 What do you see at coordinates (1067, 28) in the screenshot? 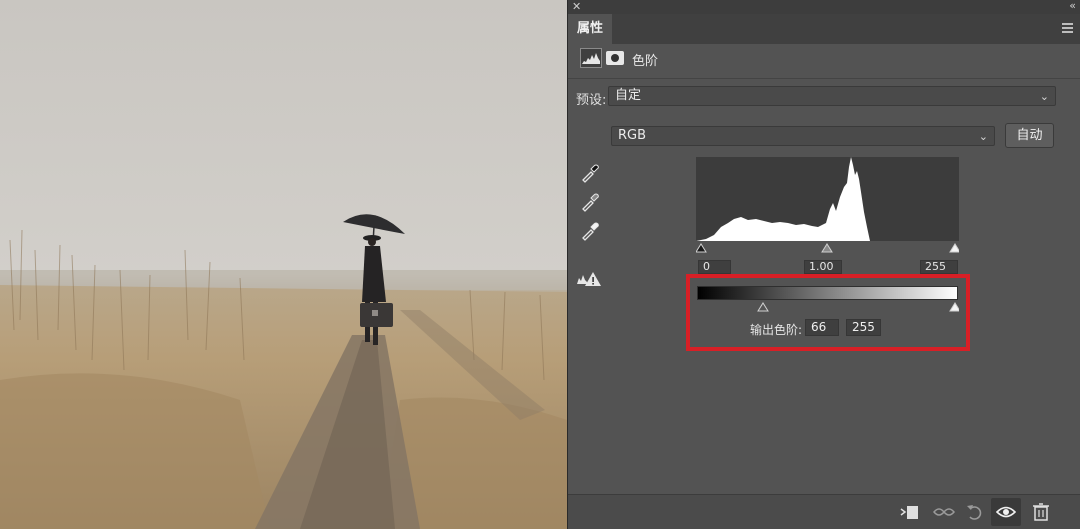
I see `panel-menu-icon` at bounding box center [1067, 28].